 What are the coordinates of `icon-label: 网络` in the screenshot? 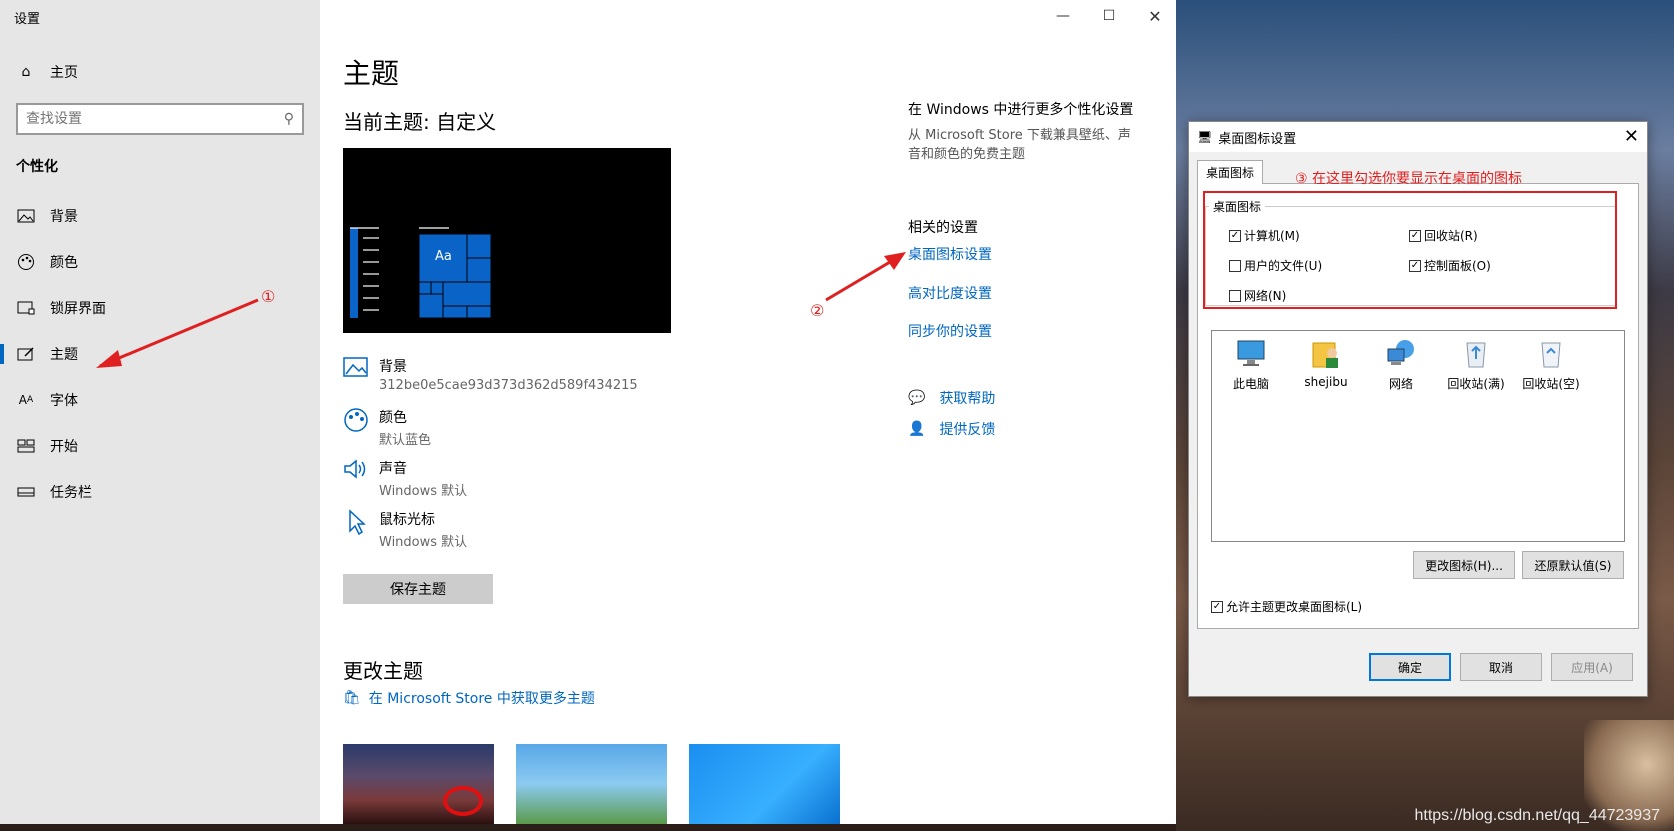 It's located at (1400, 384).